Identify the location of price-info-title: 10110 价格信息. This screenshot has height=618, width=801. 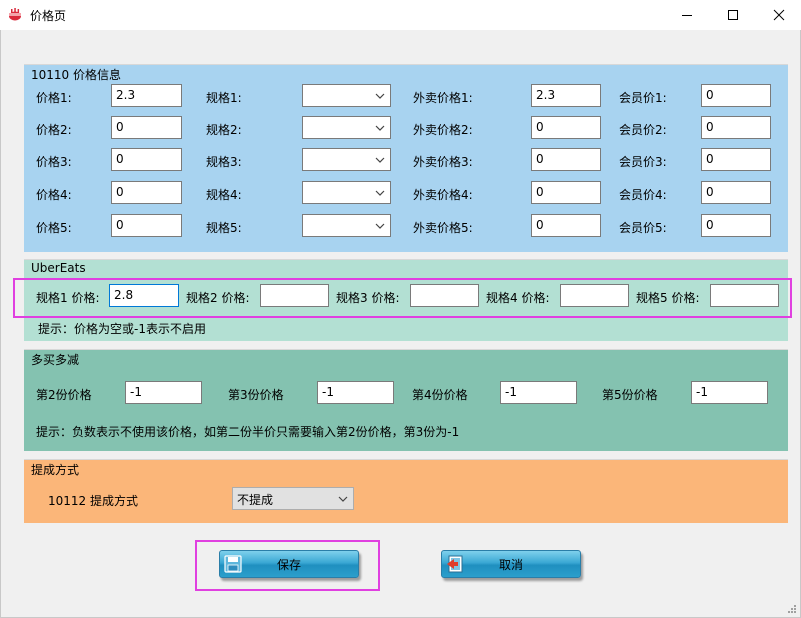
(76, 75).